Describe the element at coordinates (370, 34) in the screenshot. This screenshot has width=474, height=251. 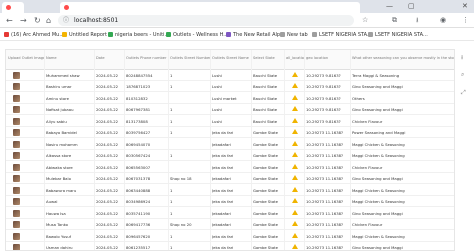
I see `page-icon` at that location.